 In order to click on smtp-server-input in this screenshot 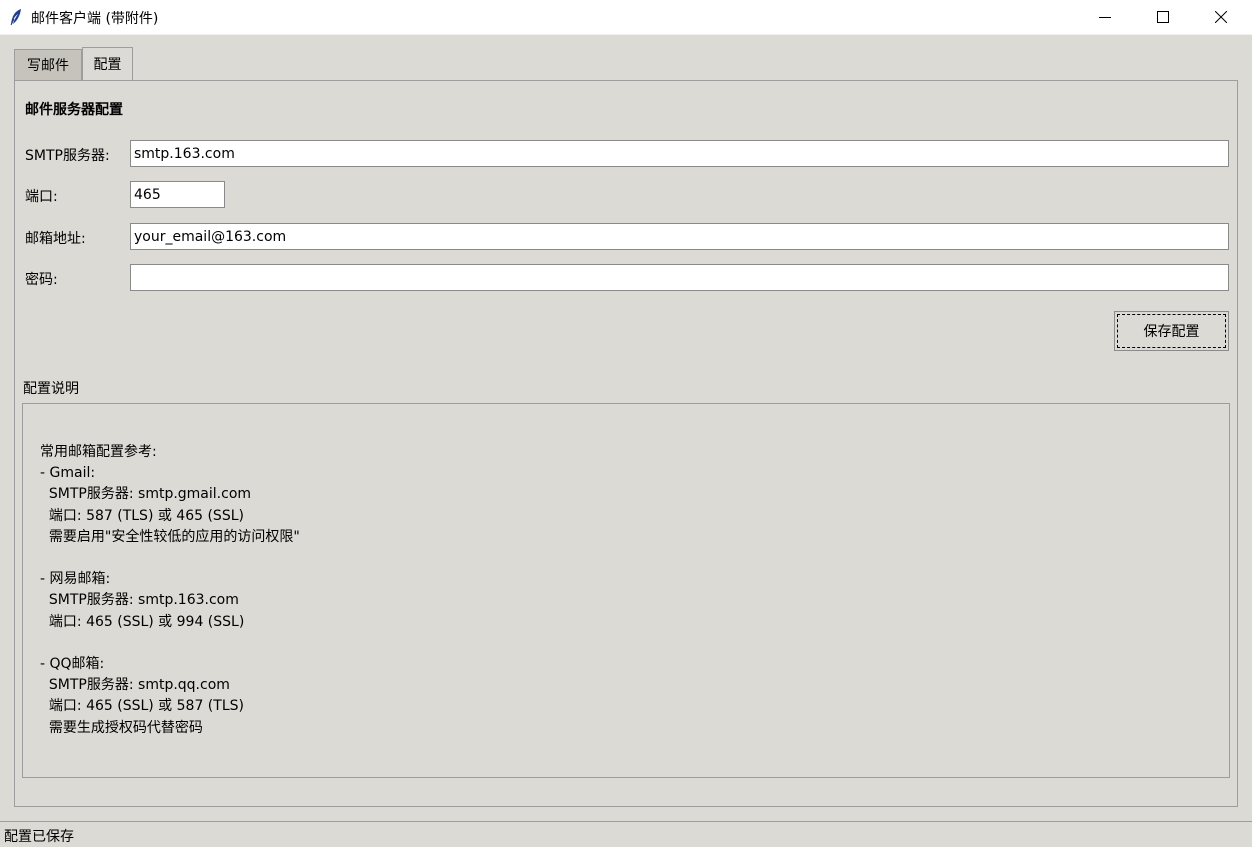, I will do `click(679, 153)`.